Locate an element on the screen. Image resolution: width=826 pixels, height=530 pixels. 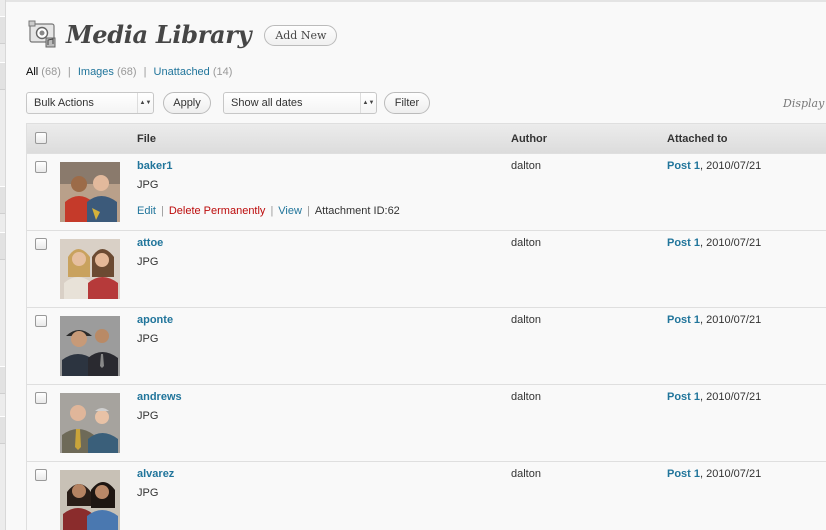
table-row: andrews JPG dalton Post 1, 2010/07/21 is located at coordinates (426, 423).